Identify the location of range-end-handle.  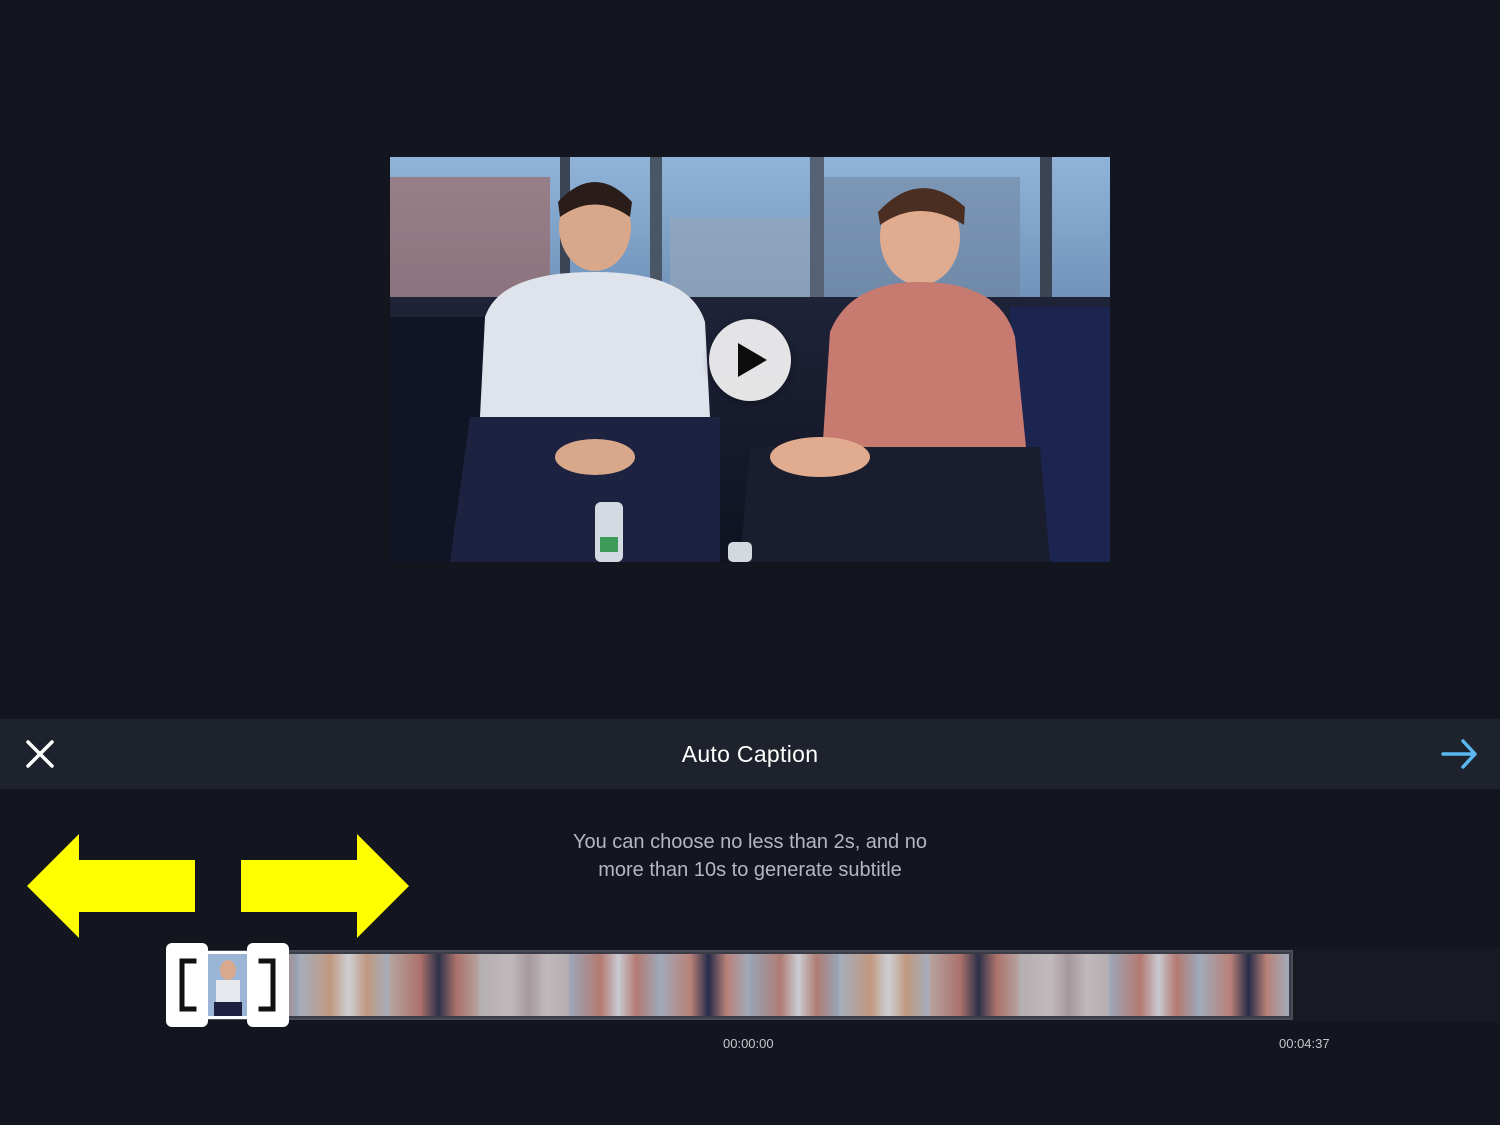
(268, 985).